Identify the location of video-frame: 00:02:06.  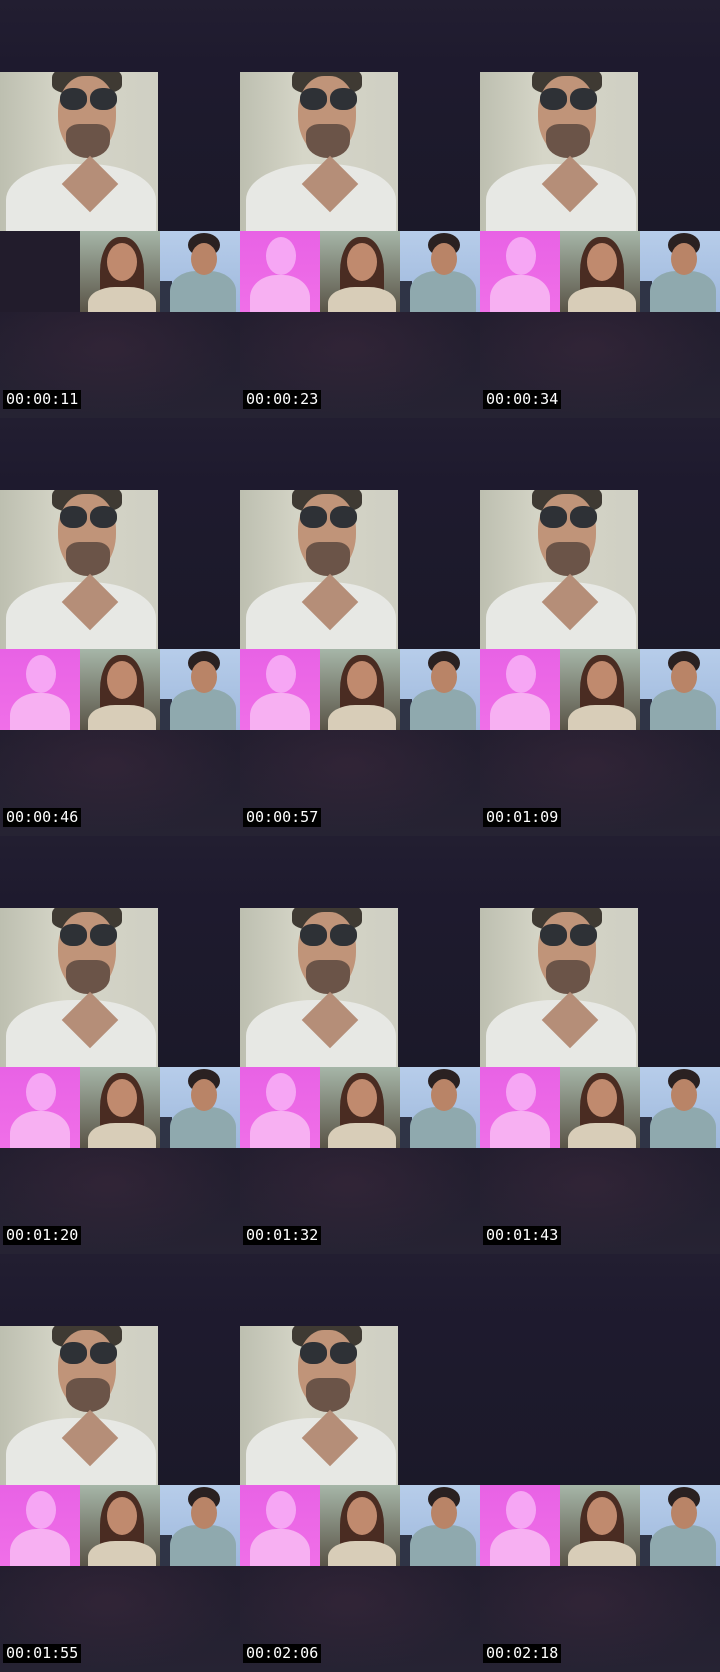
(360, 1463).